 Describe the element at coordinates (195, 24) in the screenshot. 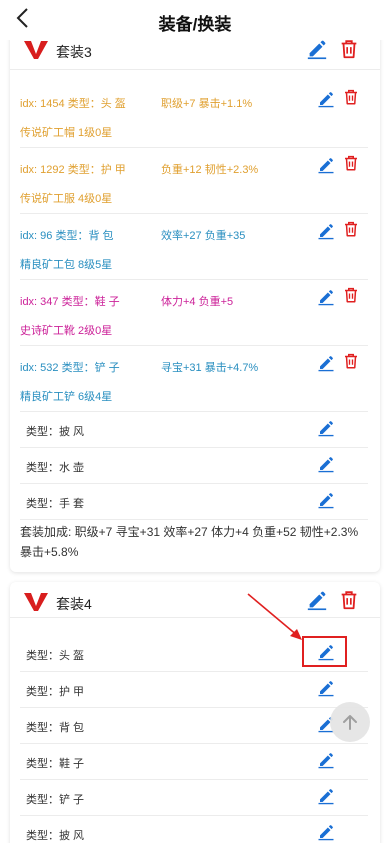

I see `page-title: 装备/换装` at that location.